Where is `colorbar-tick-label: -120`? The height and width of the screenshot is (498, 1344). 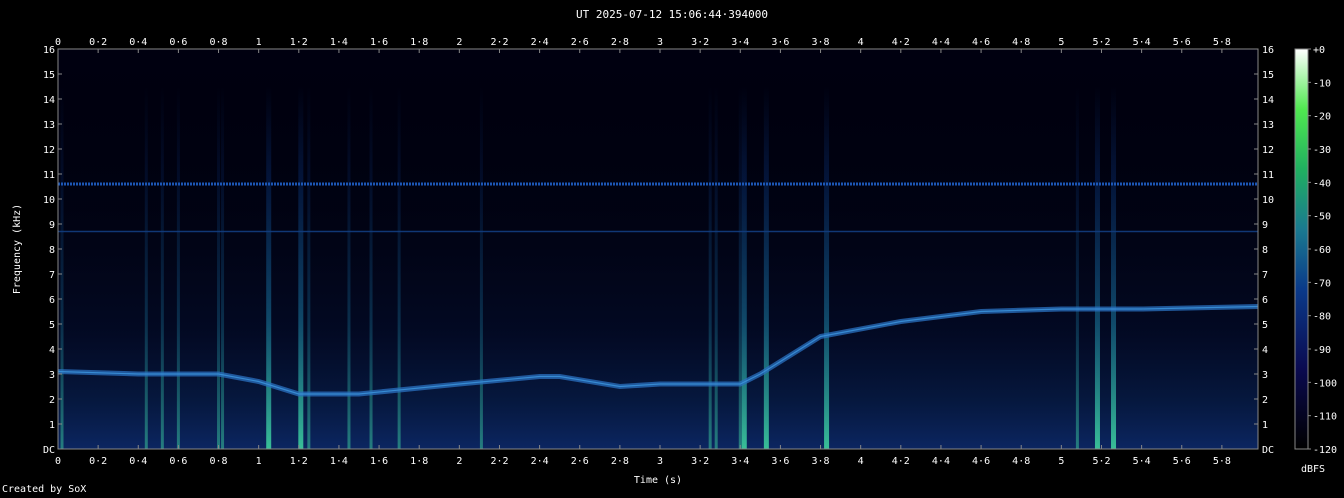 colorbar-tick-label: -120 is located at coordinates (1325, 450).